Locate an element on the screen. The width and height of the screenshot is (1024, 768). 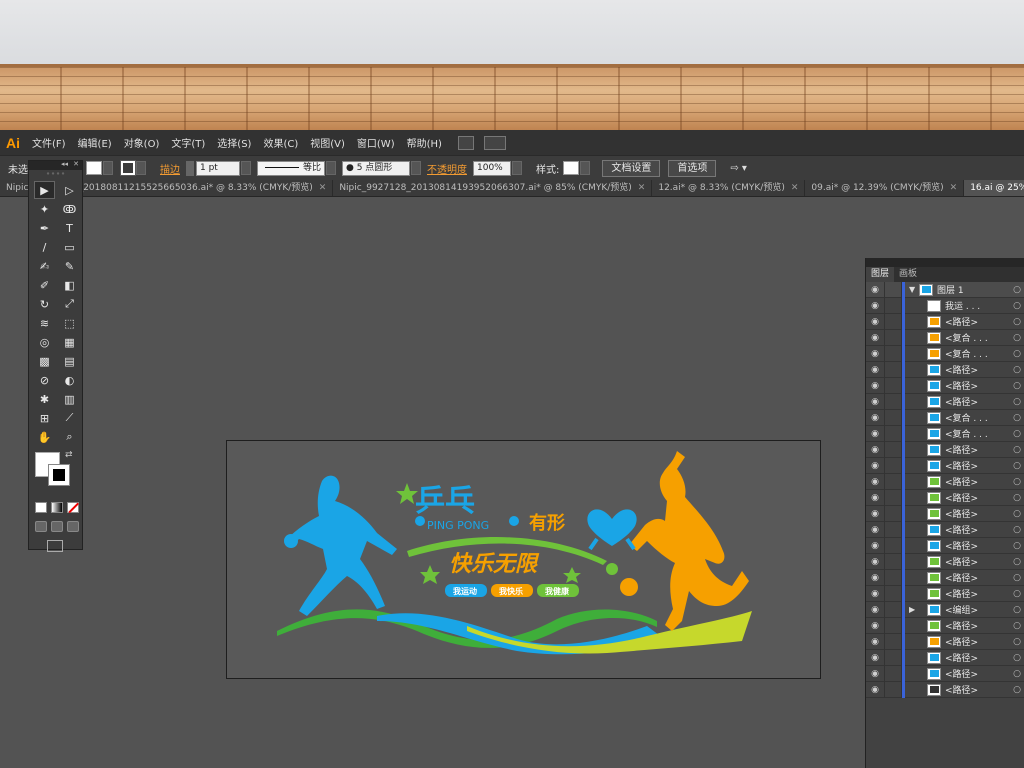
opacity-link: 不透明度 is located at coordinates (447, 168).